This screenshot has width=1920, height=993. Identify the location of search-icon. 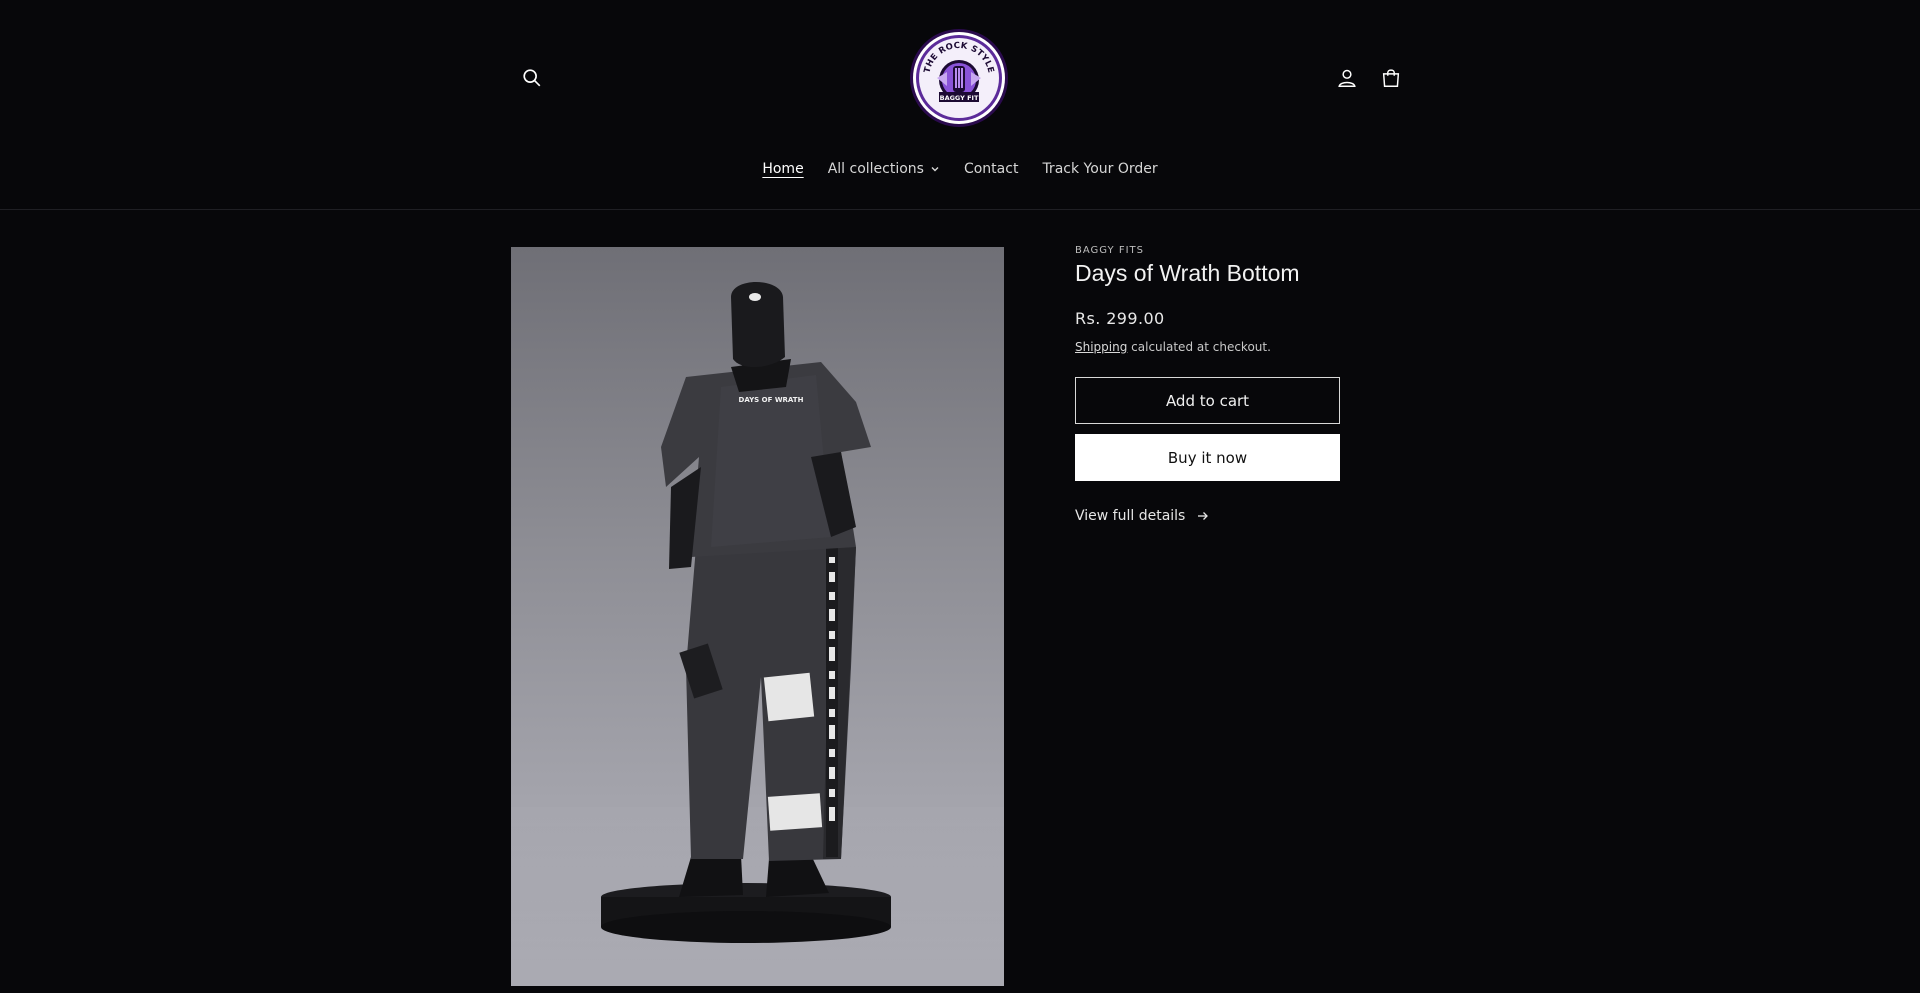
(532, 78).